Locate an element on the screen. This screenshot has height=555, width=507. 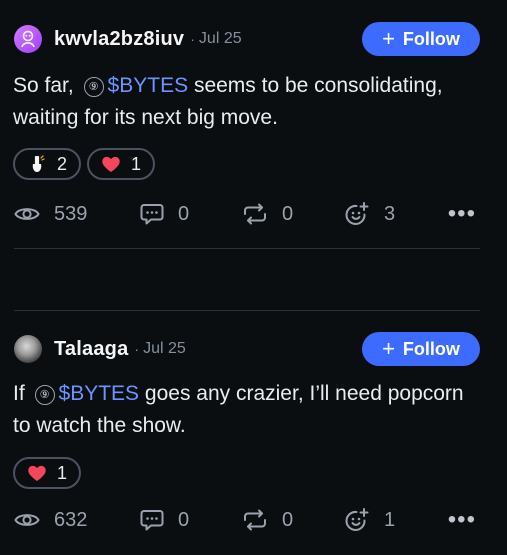
content-text-before: If is located at coordinates (19, 393).